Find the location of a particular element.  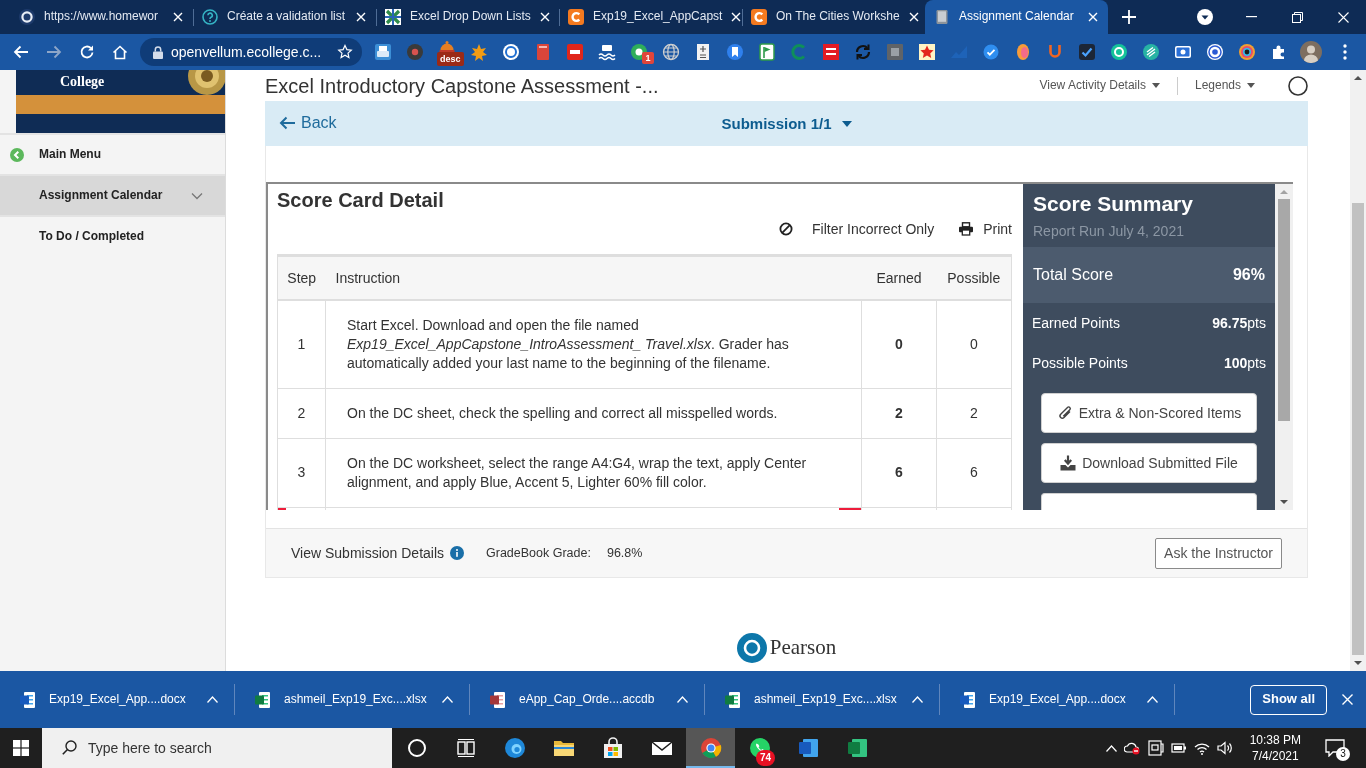

extension-label: desc is located at coordinates (450, 59).